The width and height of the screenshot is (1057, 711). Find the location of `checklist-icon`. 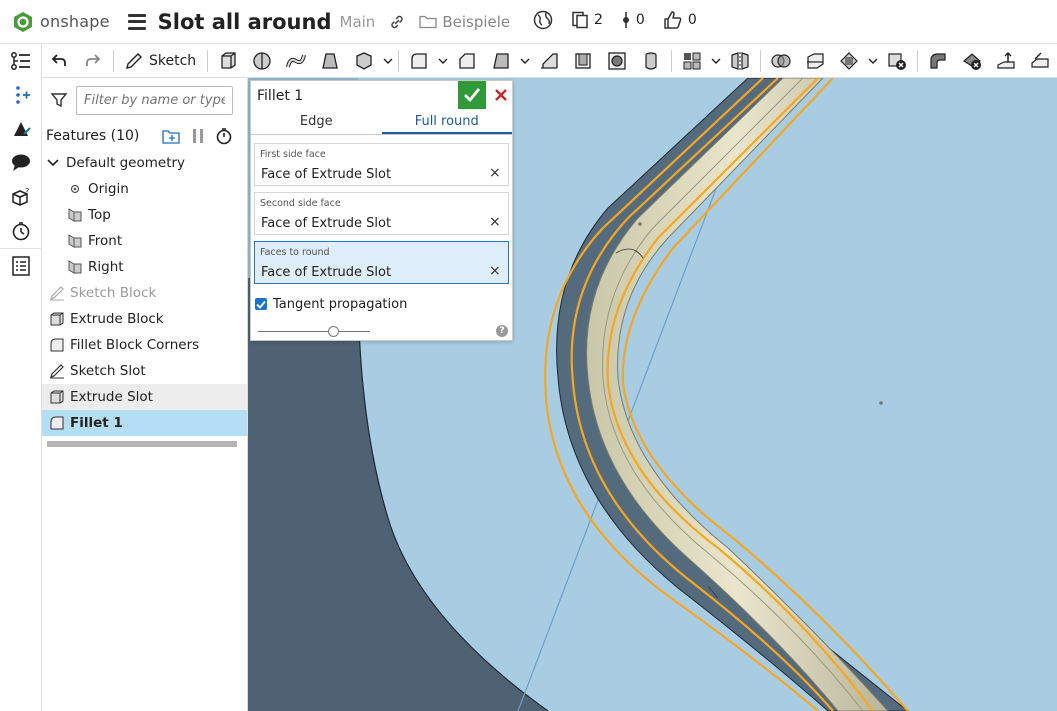

checklist-icon is located at coordinates (20, 265).